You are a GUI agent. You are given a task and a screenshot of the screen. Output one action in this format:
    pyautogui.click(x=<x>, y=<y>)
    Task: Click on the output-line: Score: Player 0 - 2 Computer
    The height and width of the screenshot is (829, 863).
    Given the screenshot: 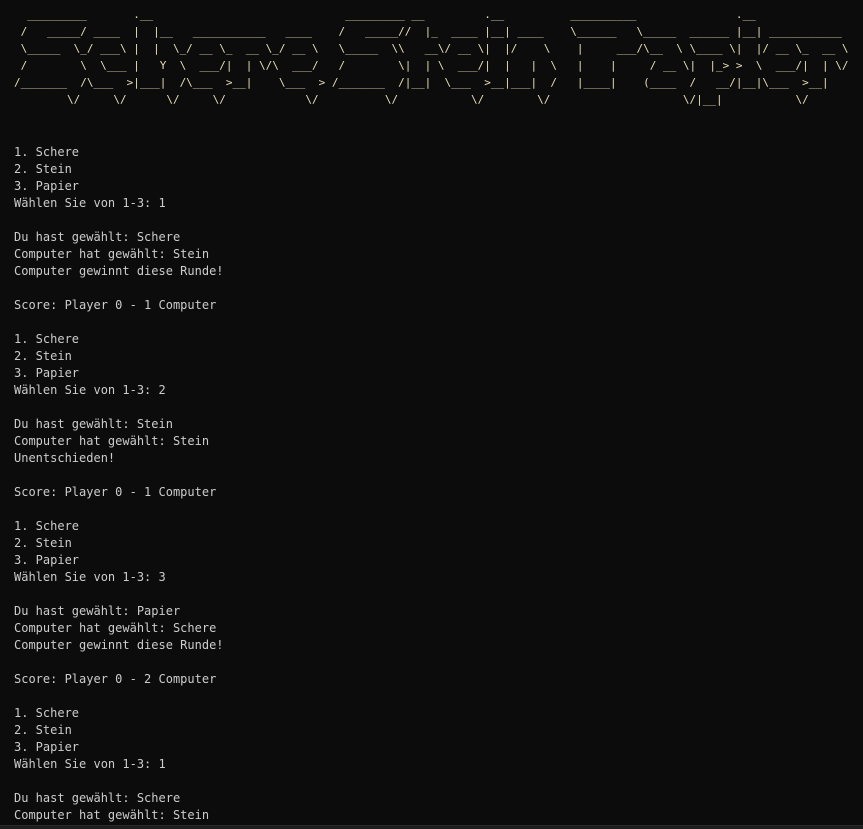 What is the action you would take?
    pyautogui.click(x=115, y=679)
    